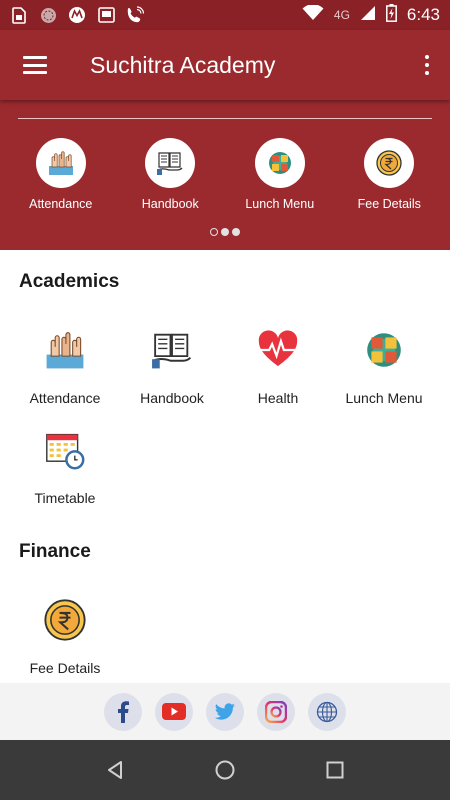  I want to click on item-label: Attendance, so click(65, 398).